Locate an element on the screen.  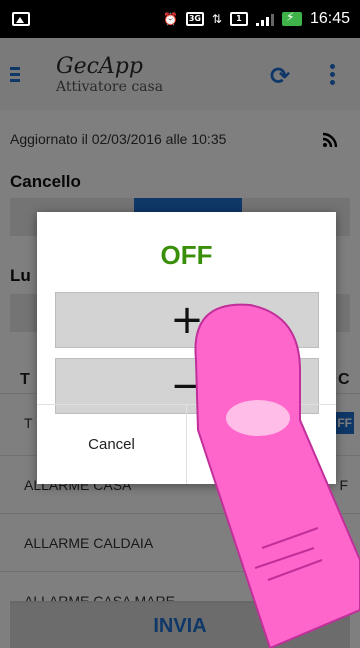
signal-icon is located at coordinates (264, 19).